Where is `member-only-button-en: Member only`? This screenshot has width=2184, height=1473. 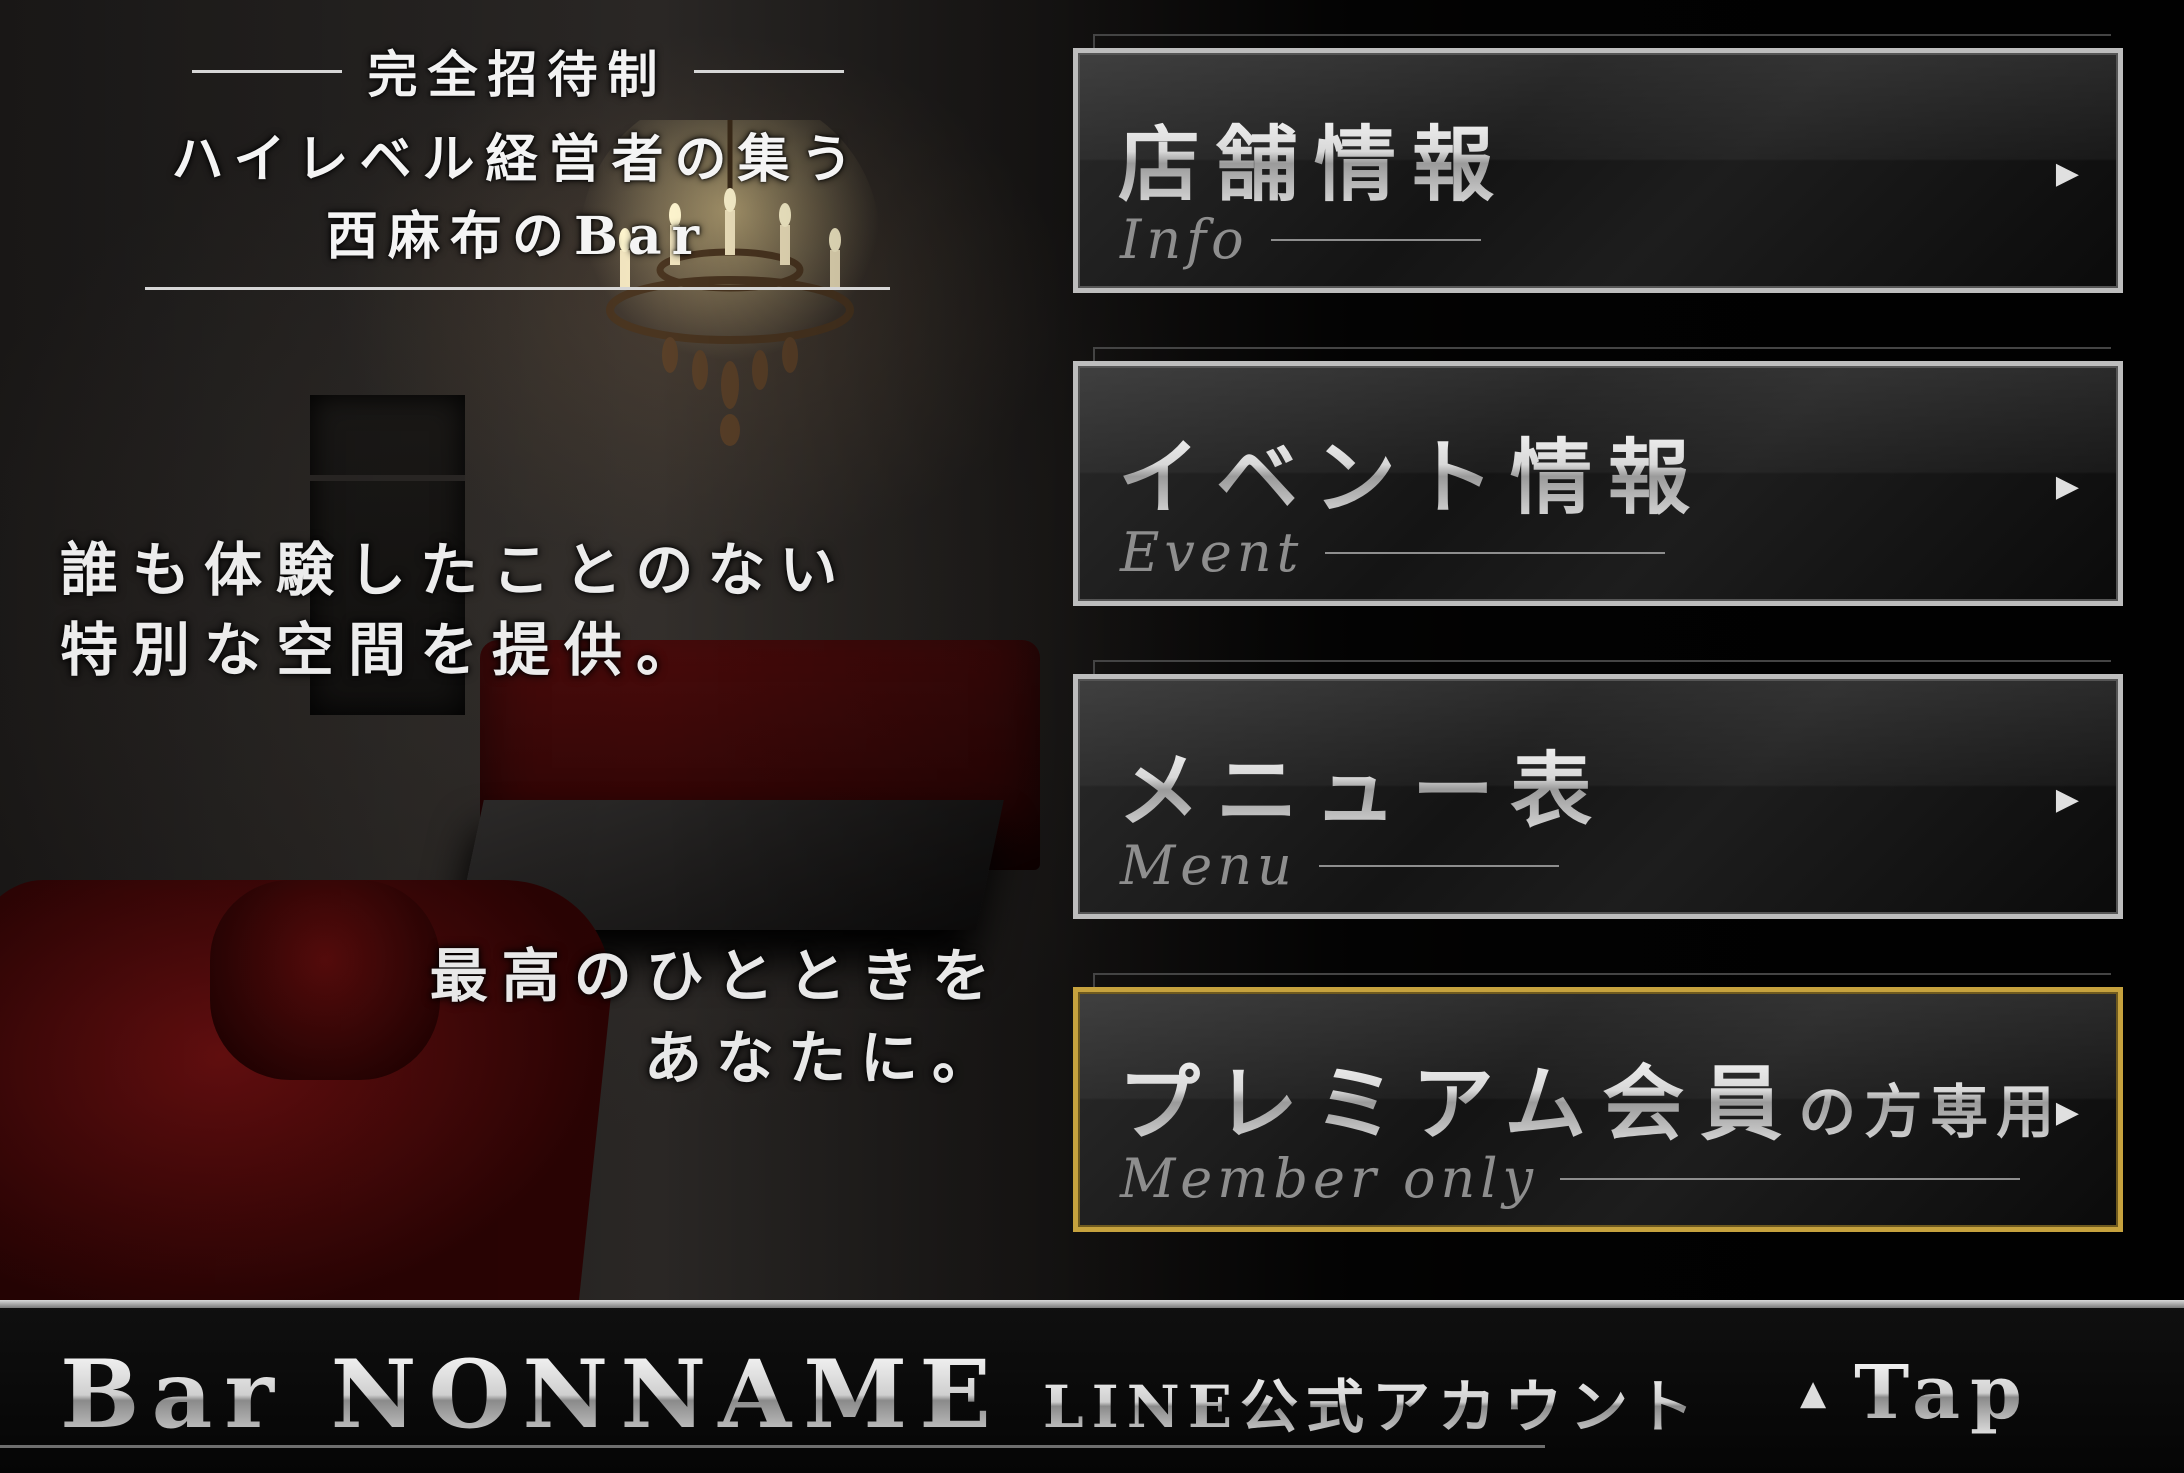 member-only-button-en: Member only is located at coordinates (1329, 1178).